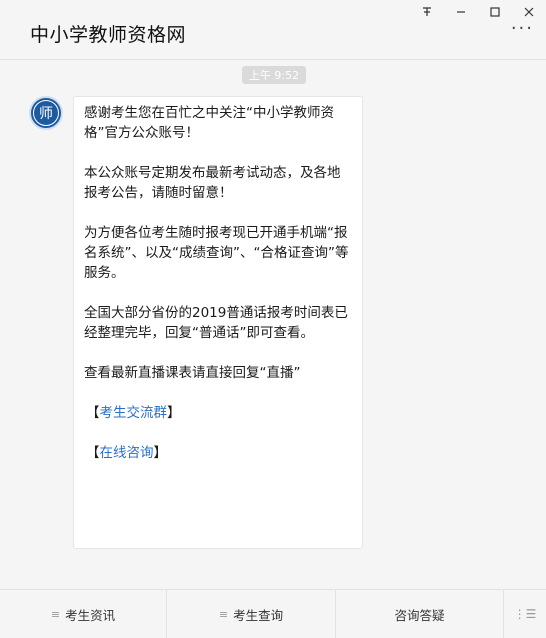  I want to click on message-paragraph: 感谢考生您在百忙之中关注“中小学教师资格”官方公众账号！, so click(209, 123).